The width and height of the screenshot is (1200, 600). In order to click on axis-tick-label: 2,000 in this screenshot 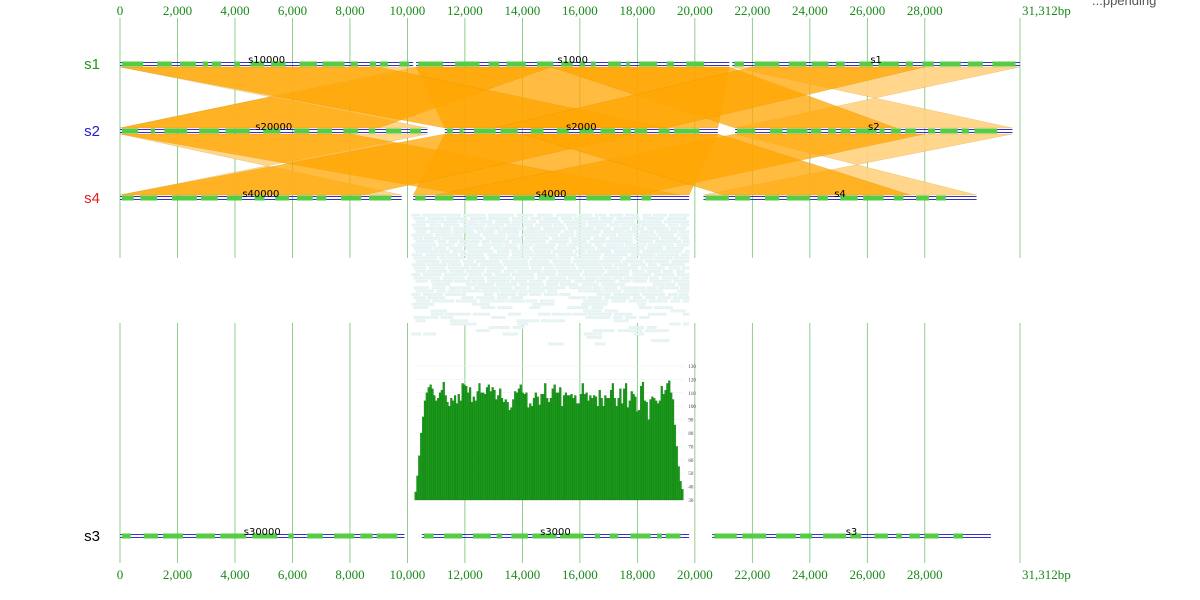, I will do `click(177, 574)`.